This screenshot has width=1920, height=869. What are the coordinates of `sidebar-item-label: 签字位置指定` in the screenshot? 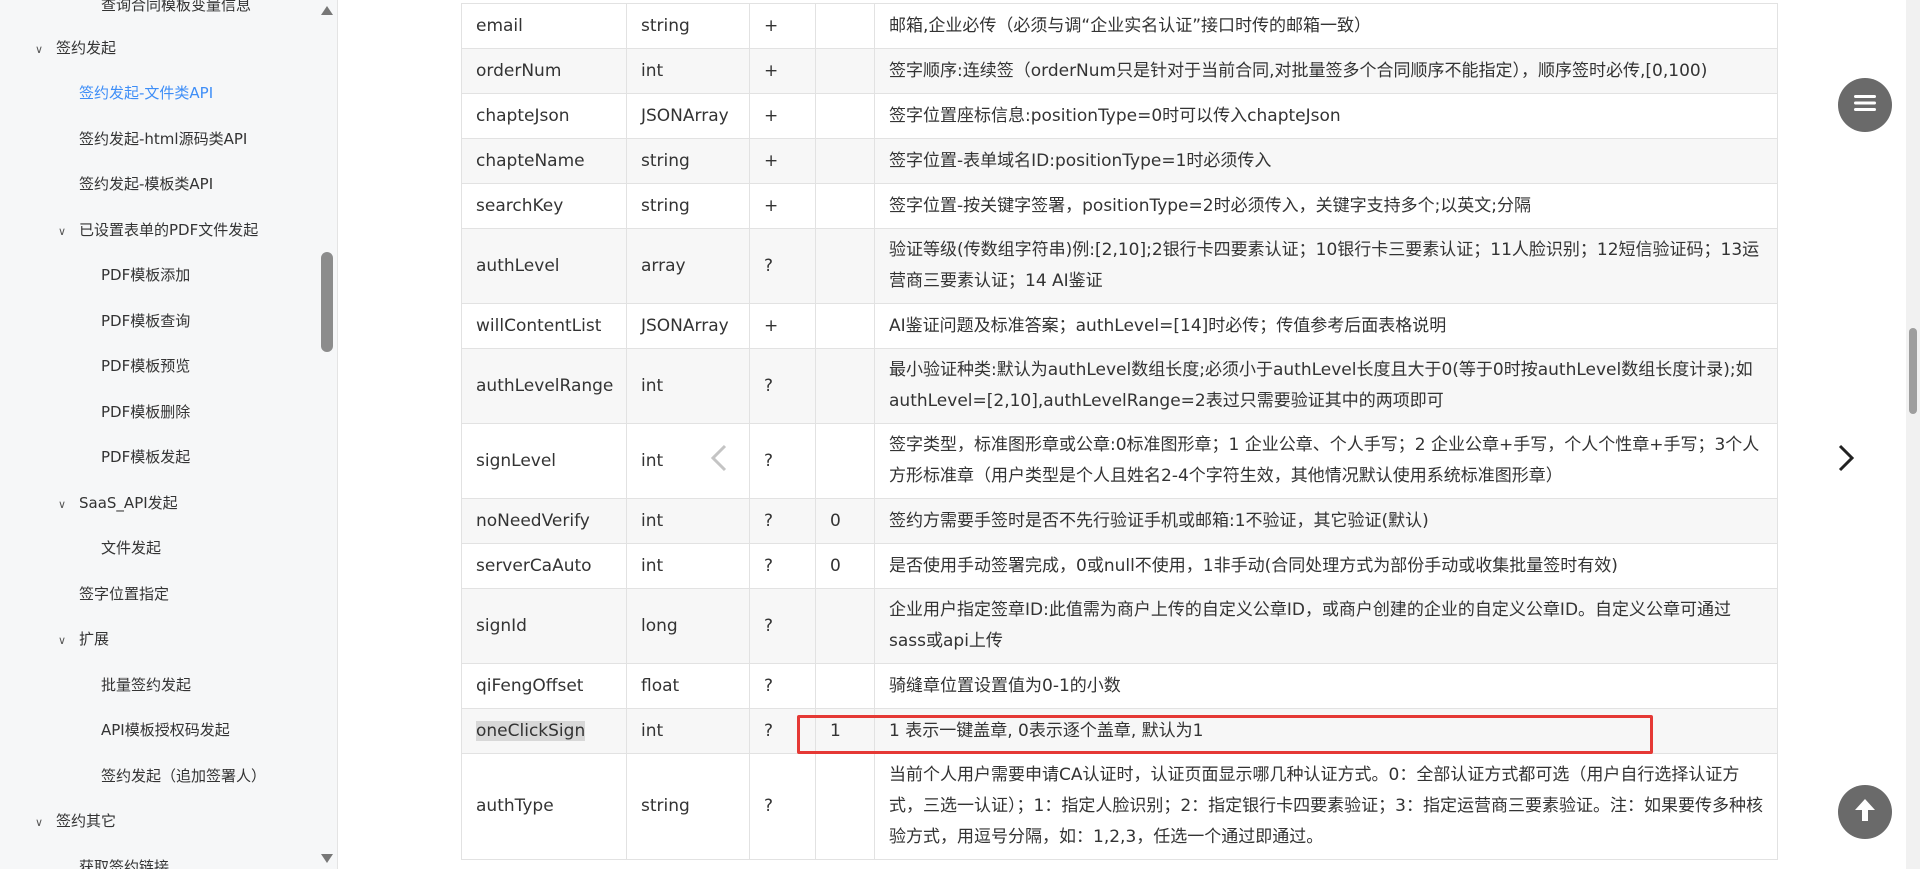 It's located at (124, 594).